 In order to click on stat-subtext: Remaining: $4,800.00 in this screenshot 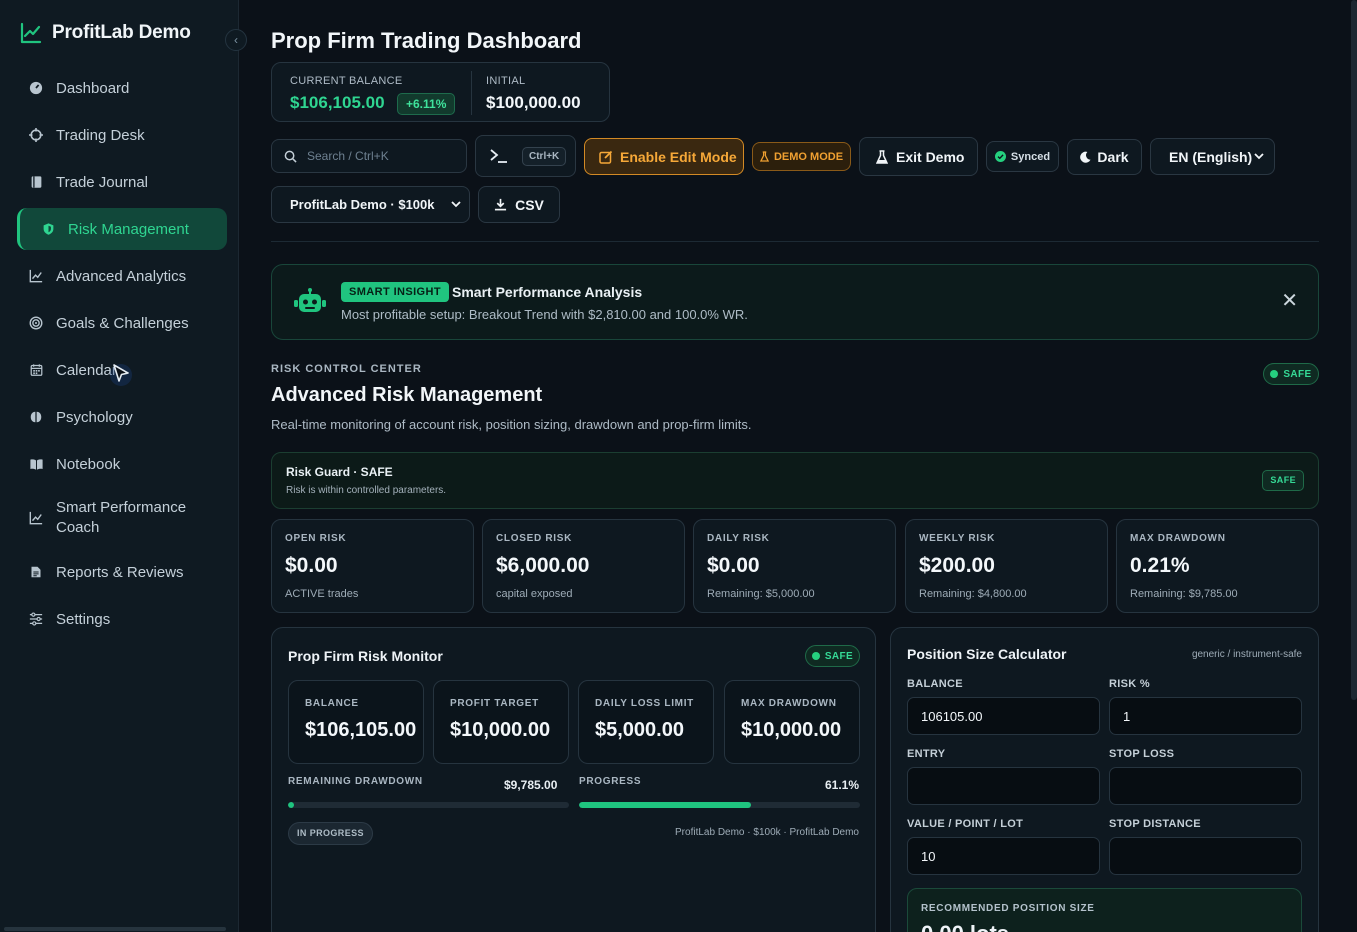, I will do `click(973, 594)`.